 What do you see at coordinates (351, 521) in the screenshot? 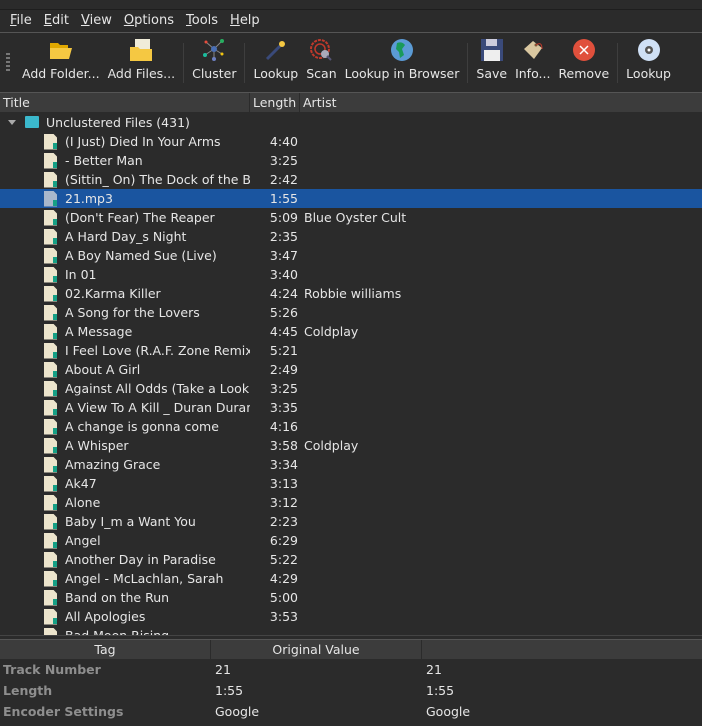
I see `file-row: Baby I_m a Want You 2:23` at bounding box center [351, 521].